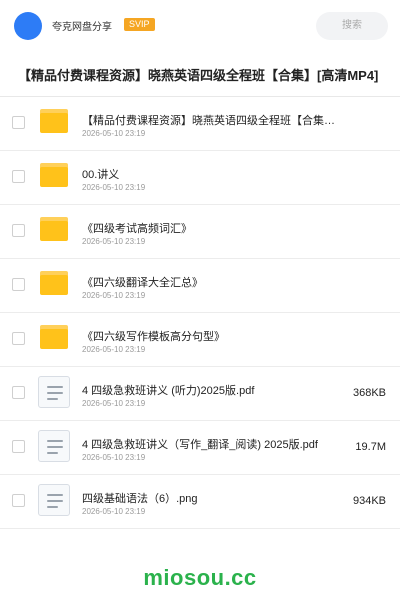  I want to click on item-name: 【精品付费课程资源】晓燕英语四级全程班【合集】[高清MP4], so click(213, 121).